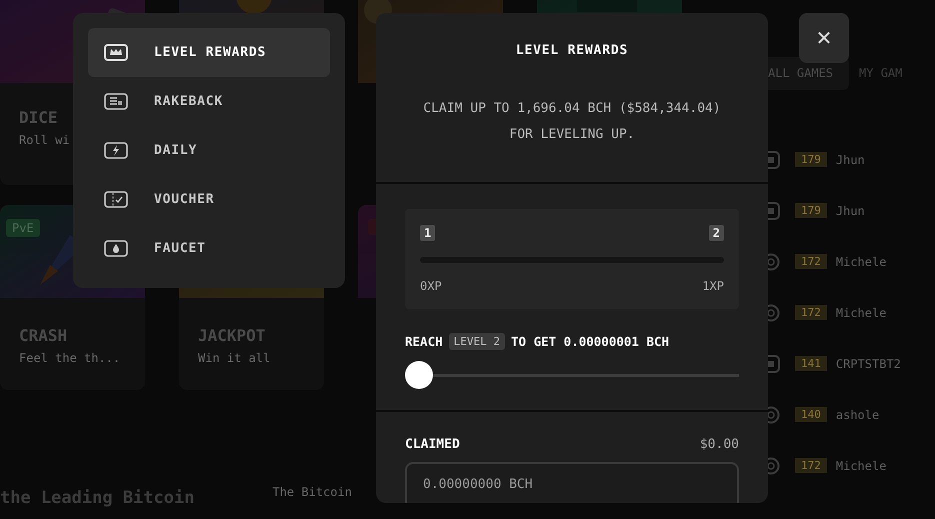  I want to click on menu-item: RAKEBACK, so click(209, 101).